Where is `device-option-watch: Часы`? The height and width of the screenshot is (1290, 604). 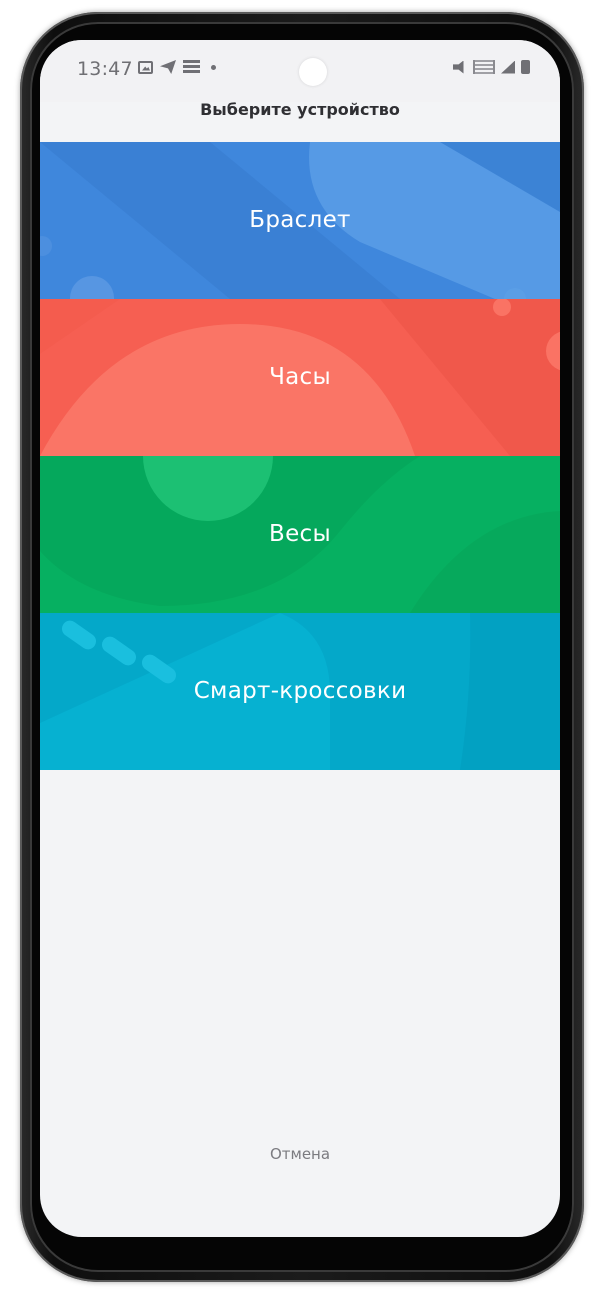
device-option-watch: Часы is located at coordinates (300, 377).